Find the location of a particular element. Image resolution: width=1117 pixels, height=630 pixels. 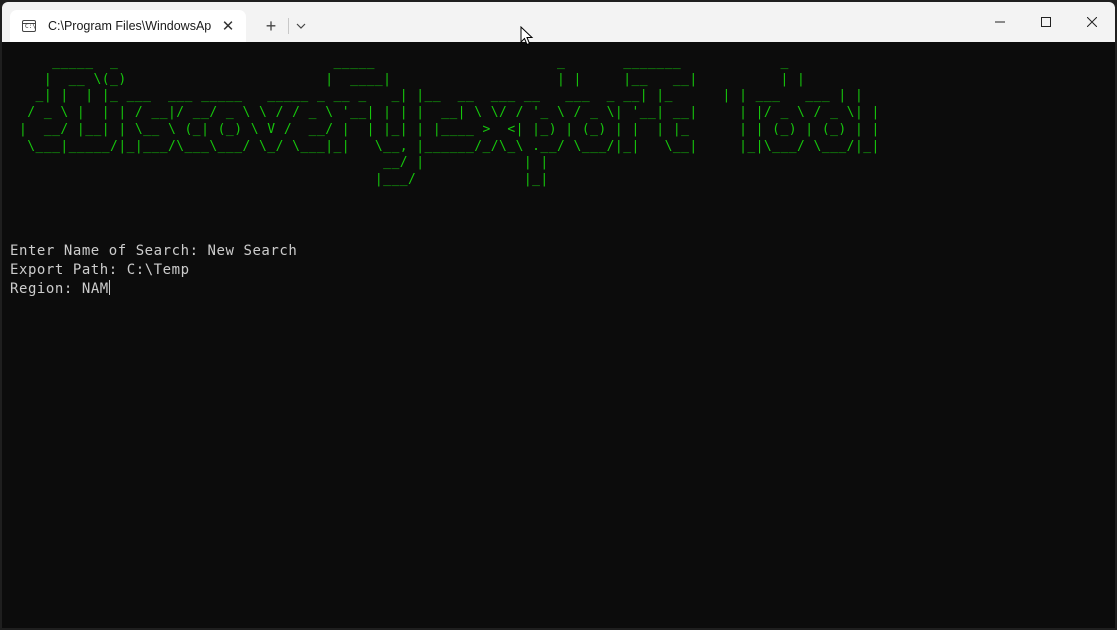

tab-title: C:\Program Files\WindowsAp is located at coordinates (130, 26).